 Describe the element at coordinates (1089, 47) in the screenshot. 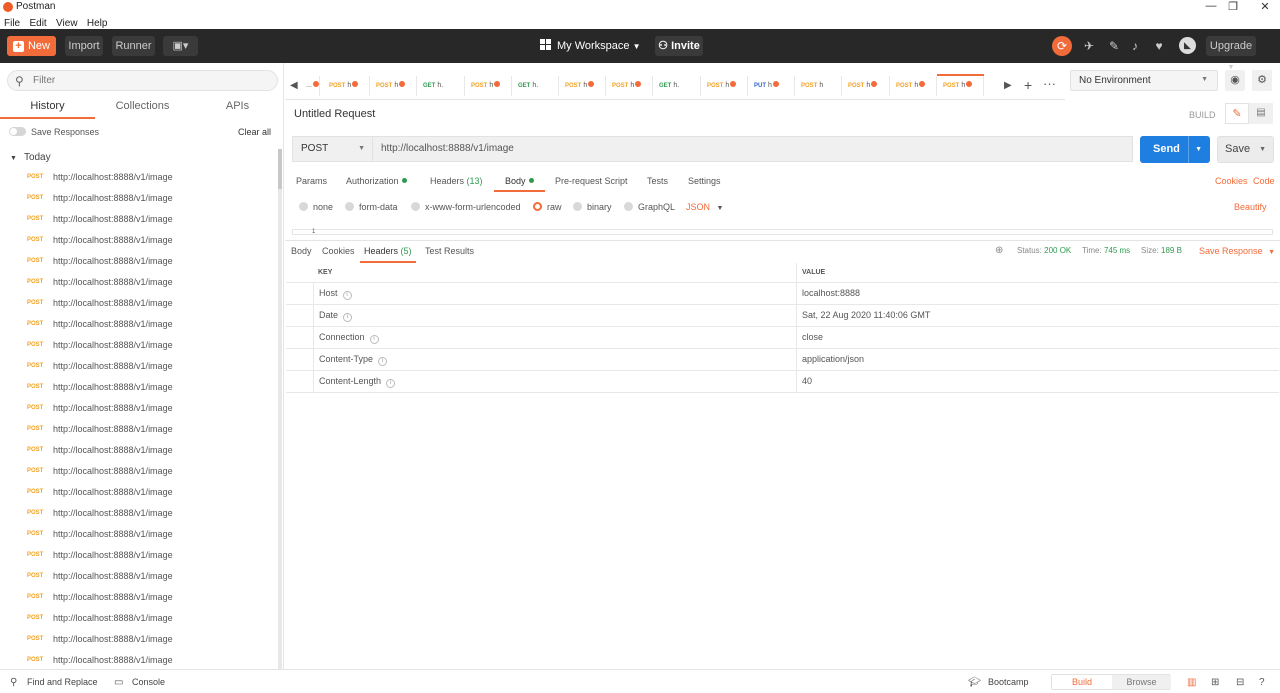

I see `satellite-icon: ✈` at that location.